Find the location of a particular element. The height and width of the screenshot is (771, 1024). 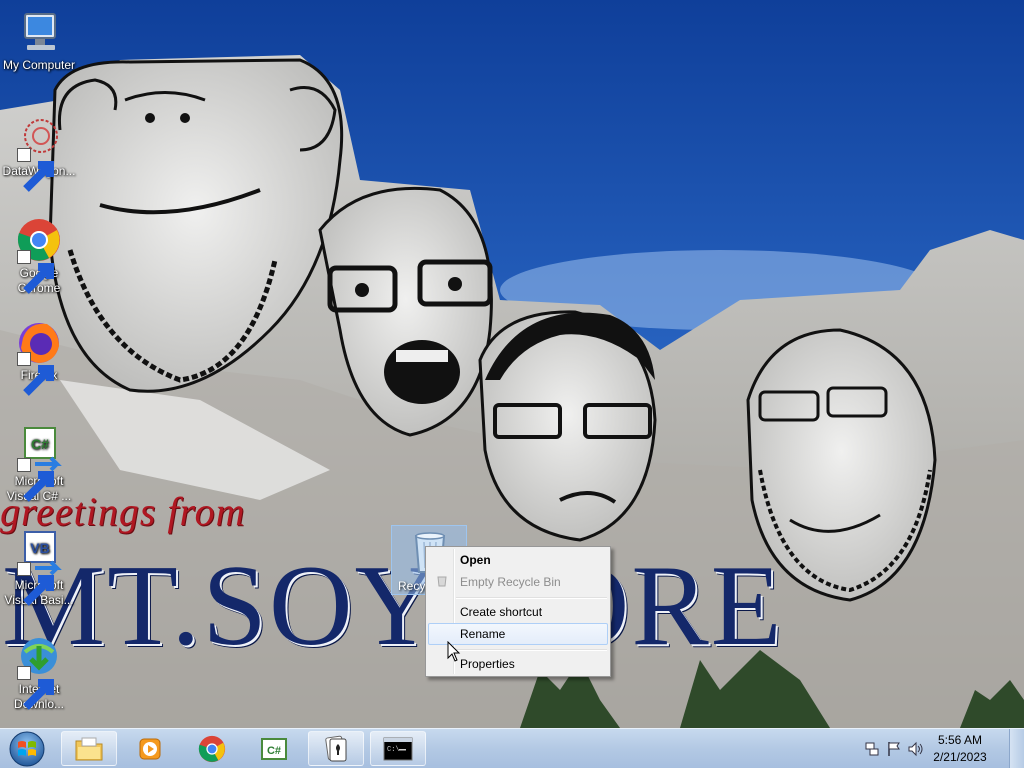

system-tray: 5:56 AM 2/21/2023 is located at coordinates (939, 749).